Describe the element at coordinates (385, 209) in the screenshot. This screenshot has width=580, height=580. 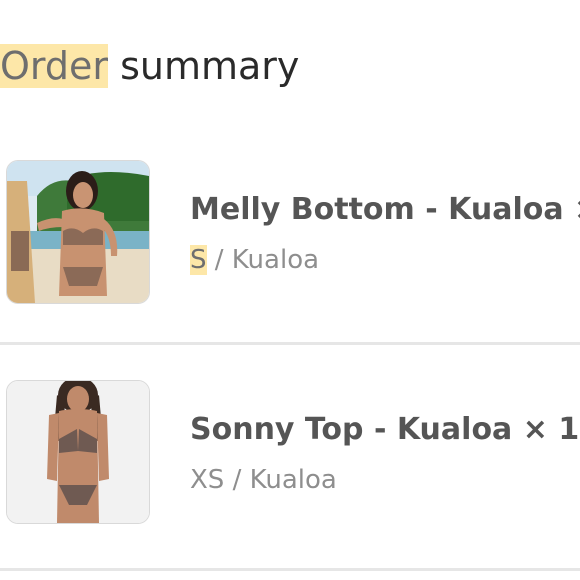
I see `item-name: Melly Bottom - Kualoa ×` at that location.